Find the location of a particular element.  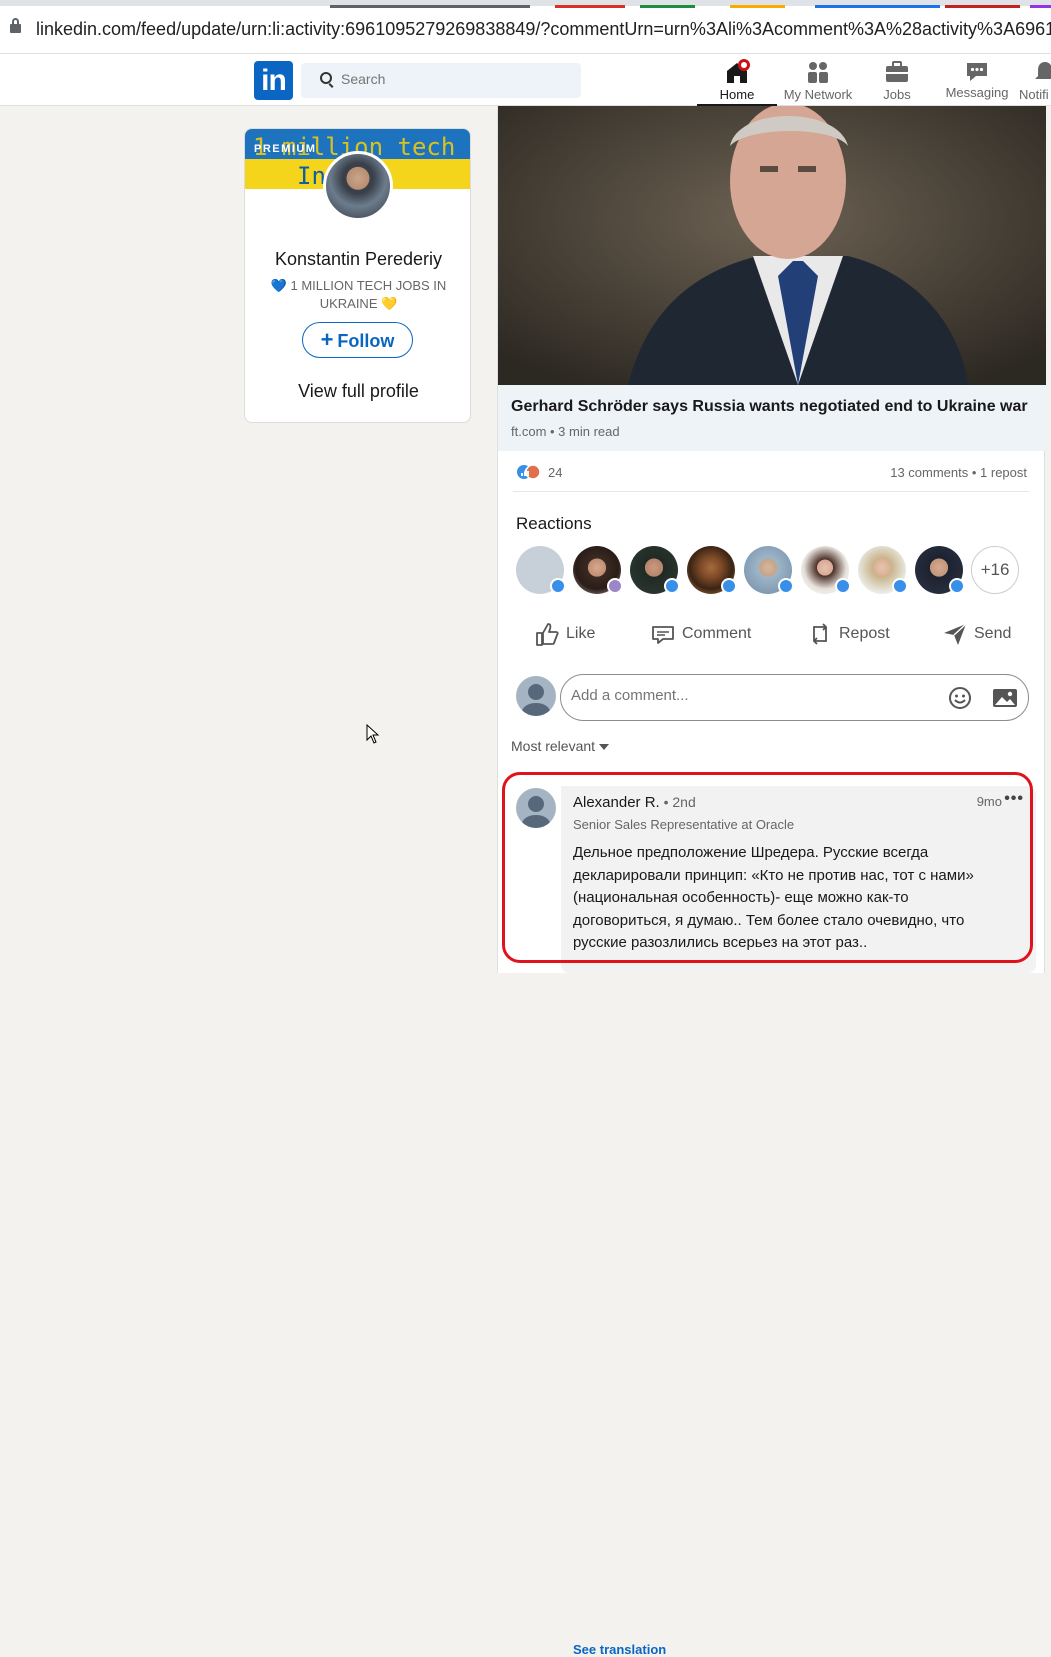

nav-messaging-label: Messaging is located at coordinates (977, 92).